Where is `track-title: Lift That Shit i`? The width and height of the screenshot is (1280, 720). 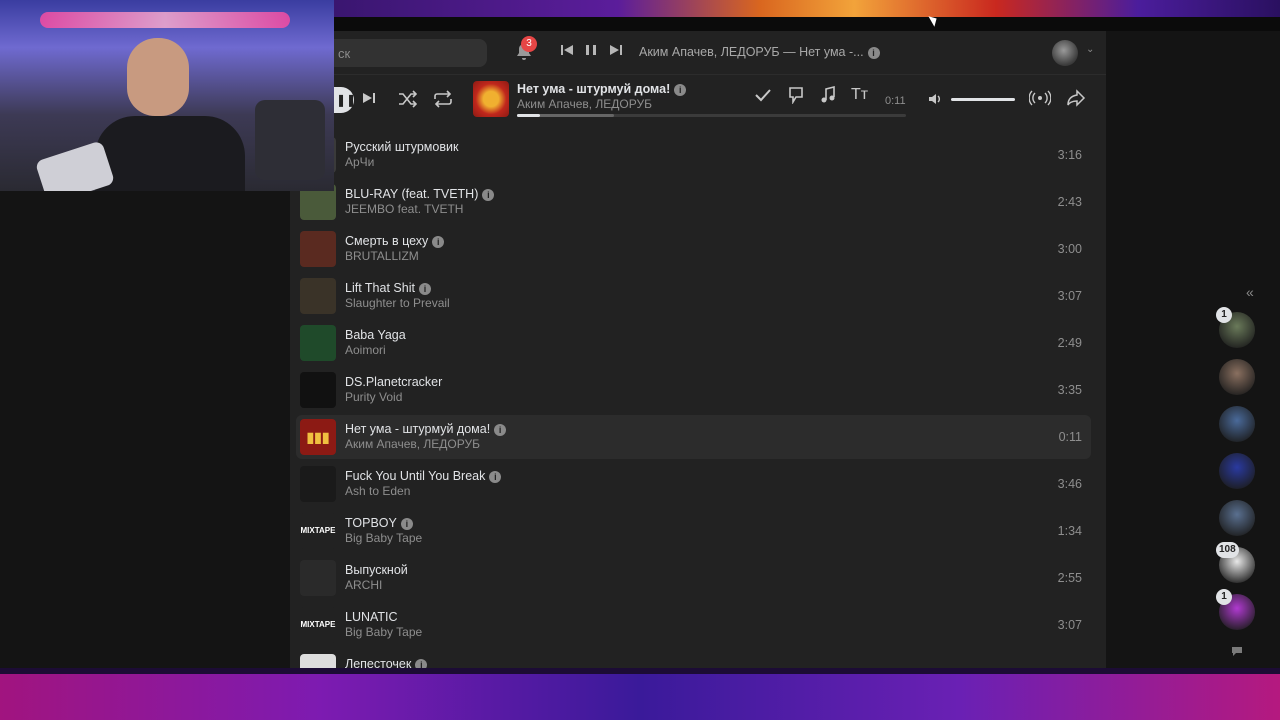
track-title: Lift That Shit i is located at coordinates (388, 288).